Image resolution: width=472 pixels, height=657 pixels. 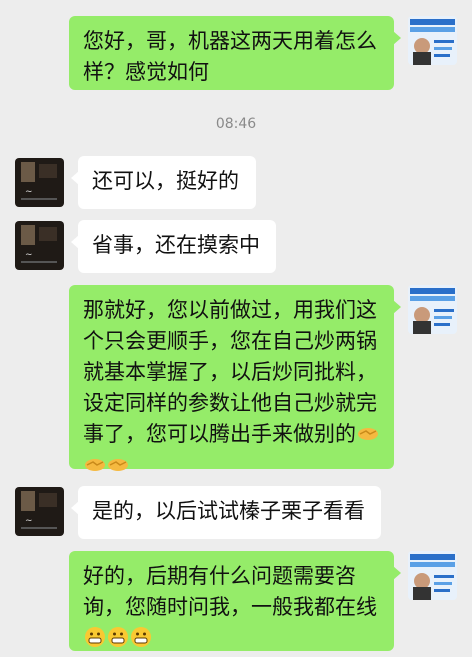 I want to click on message-bubble-received: 还可以，挺好的, so click(x=163, y=182).